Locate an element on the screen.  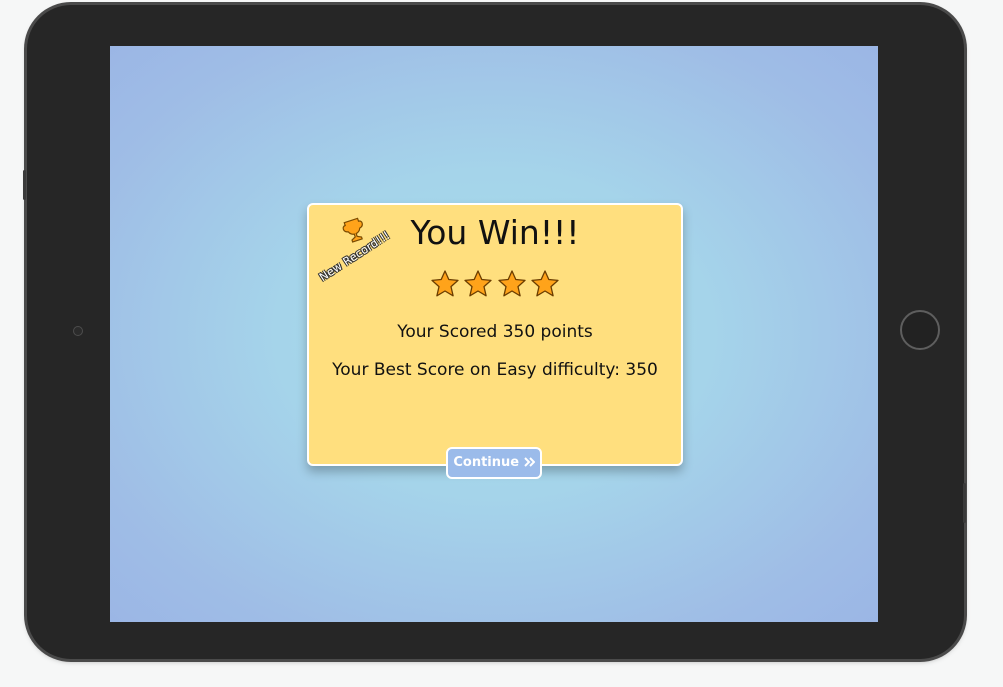
continue-button: Continue is located at coordinates (494, 463).